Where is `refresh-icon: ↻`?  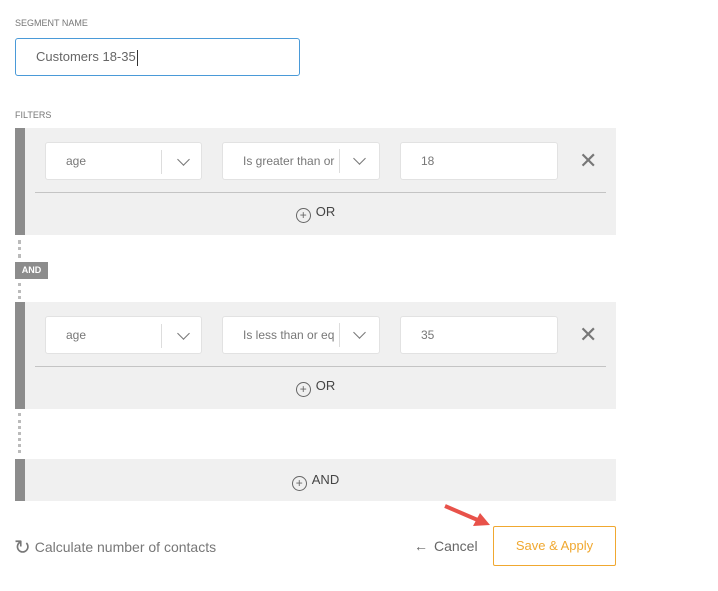 refresh-icon: ↻ is located at coordinates (22, 548).